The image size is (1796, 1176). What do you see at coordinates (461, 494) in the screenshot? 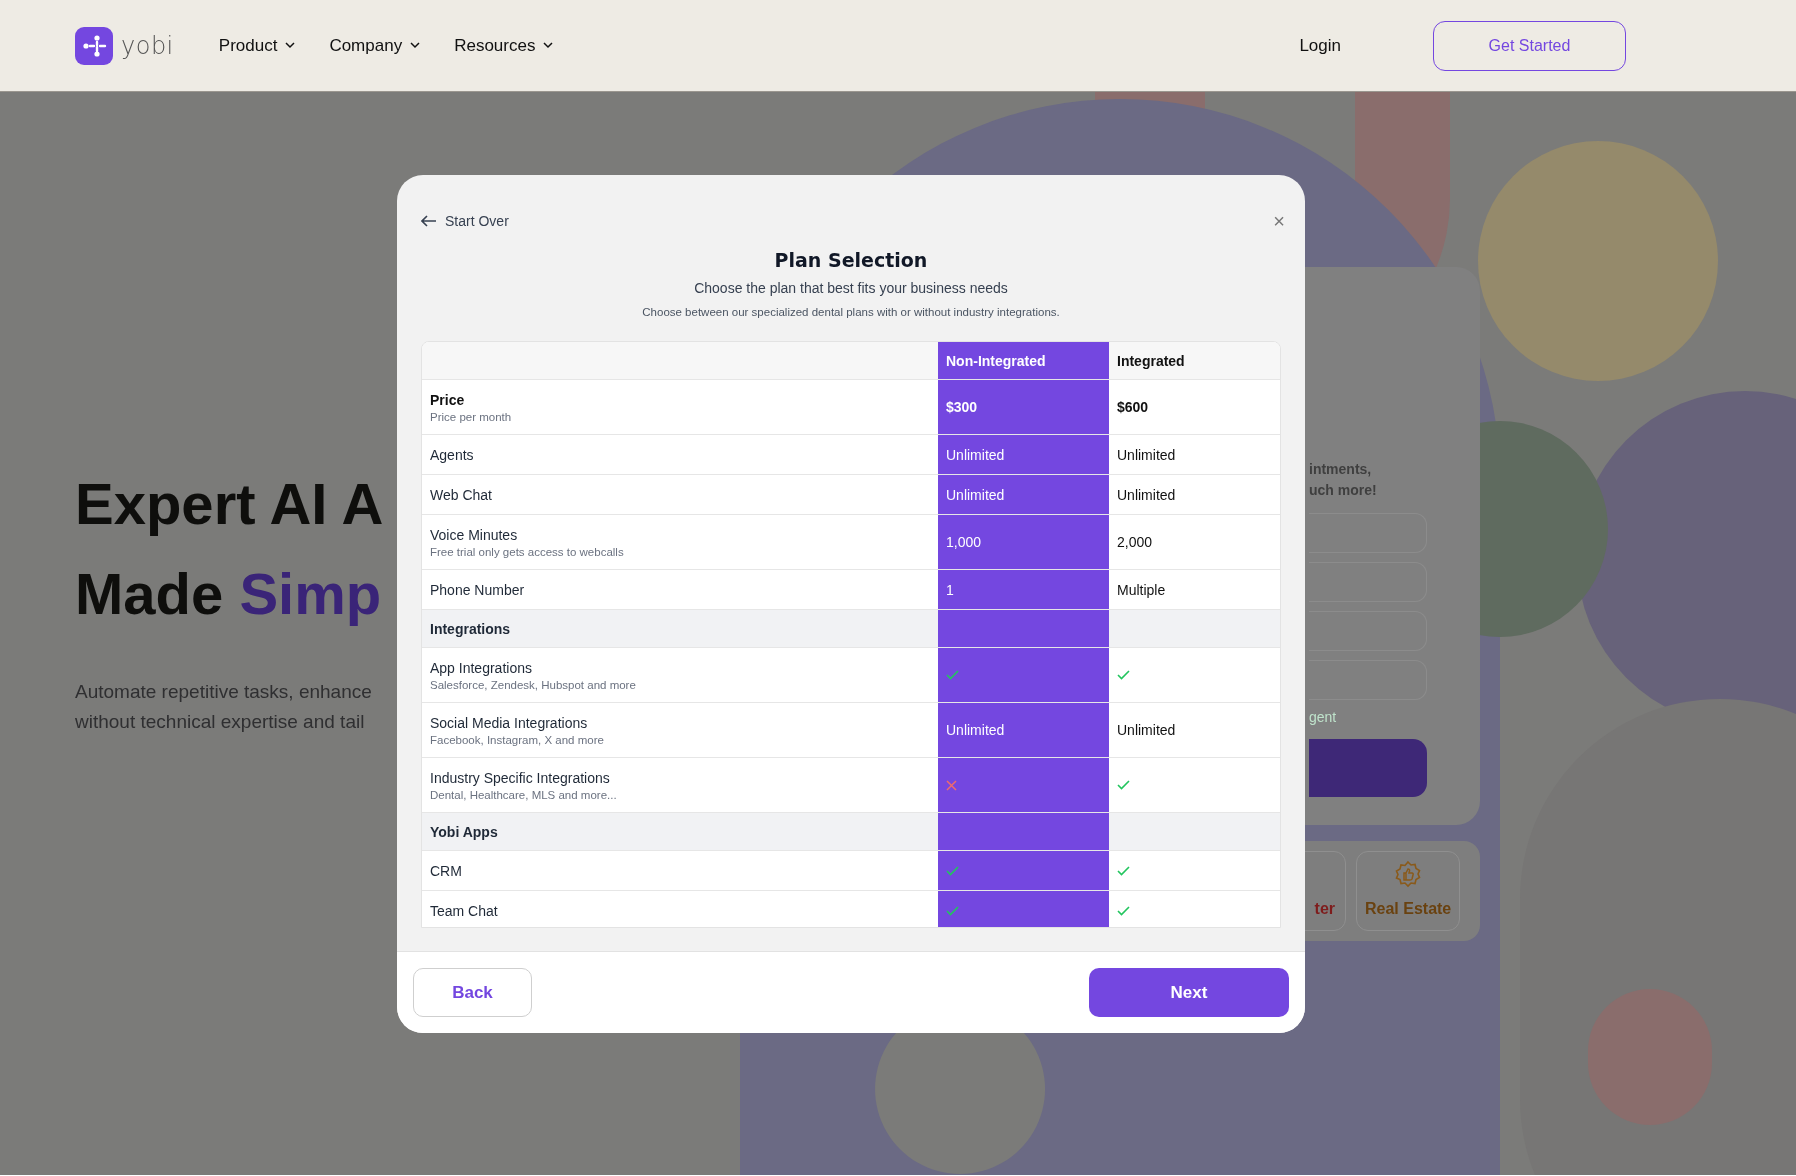
I see `feature-name: Web Chat` at bounding box center [461, 494].